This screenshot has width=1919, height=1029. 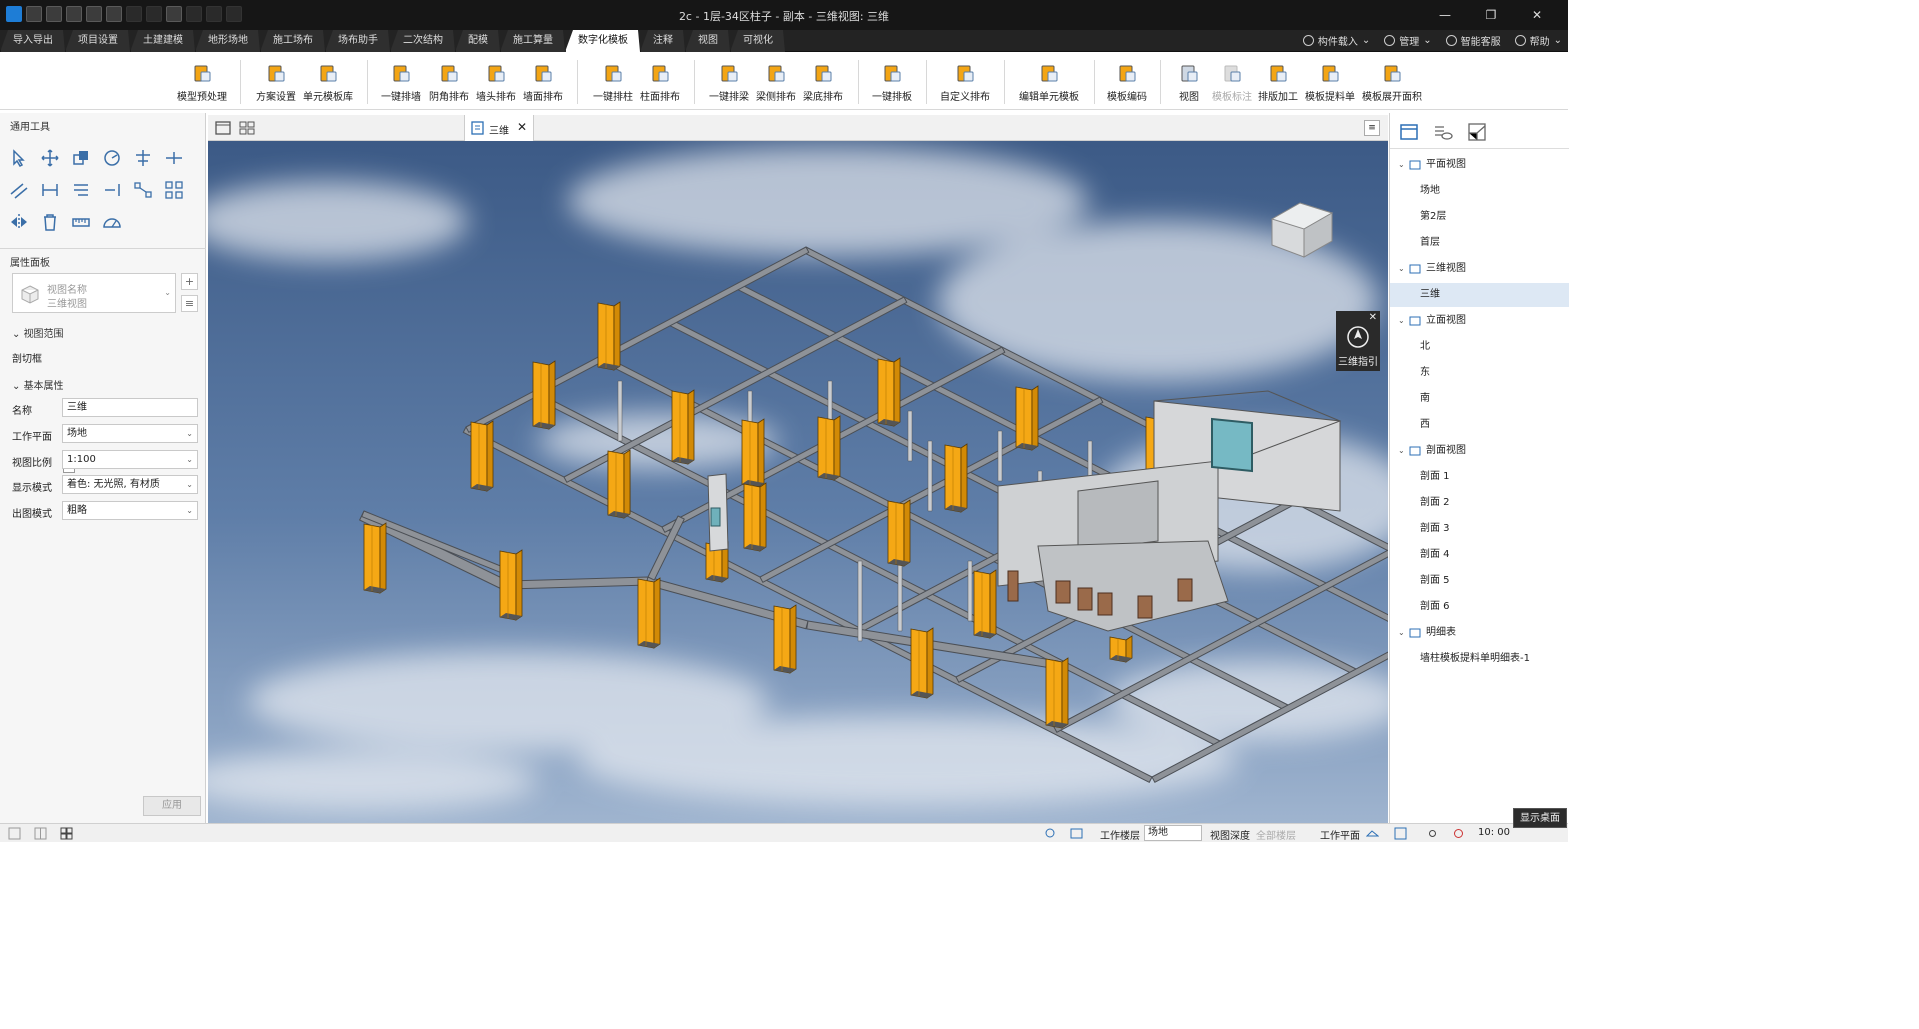 I want to click on layout-single-icon, so click(x=14, y=833).